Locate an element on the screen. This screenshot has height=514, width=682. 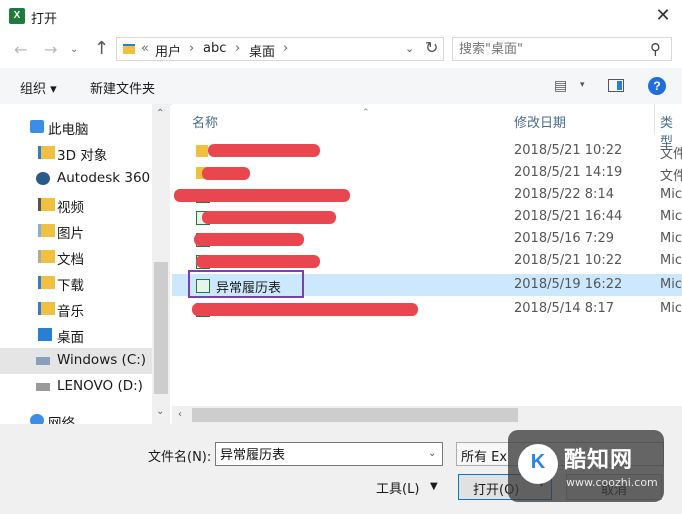
nav-item-network: 网络 is located at coordinates (76, 416).